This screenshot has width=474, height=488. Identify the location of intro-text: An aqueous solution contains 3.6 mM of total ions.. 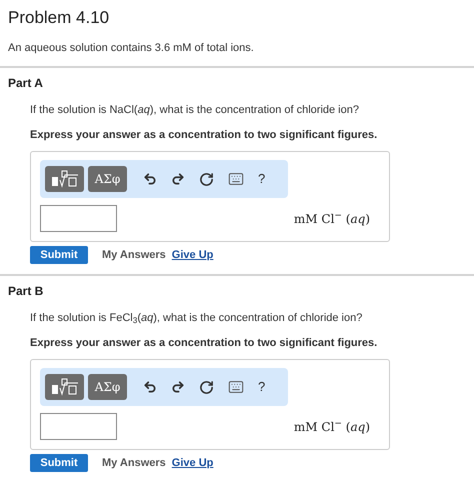
(131, 48).